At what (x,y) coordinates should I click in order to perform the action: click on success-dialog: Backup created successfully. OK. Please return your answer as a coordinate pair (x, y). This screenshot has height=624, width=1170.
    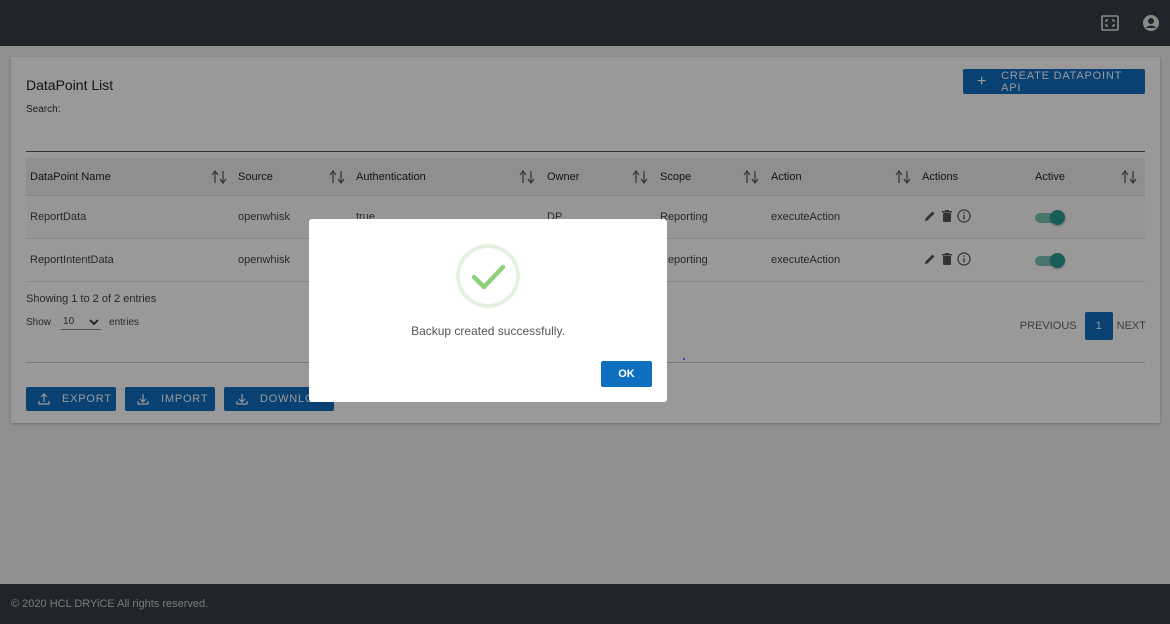
    Looking at the image, I should click on (488, 310).